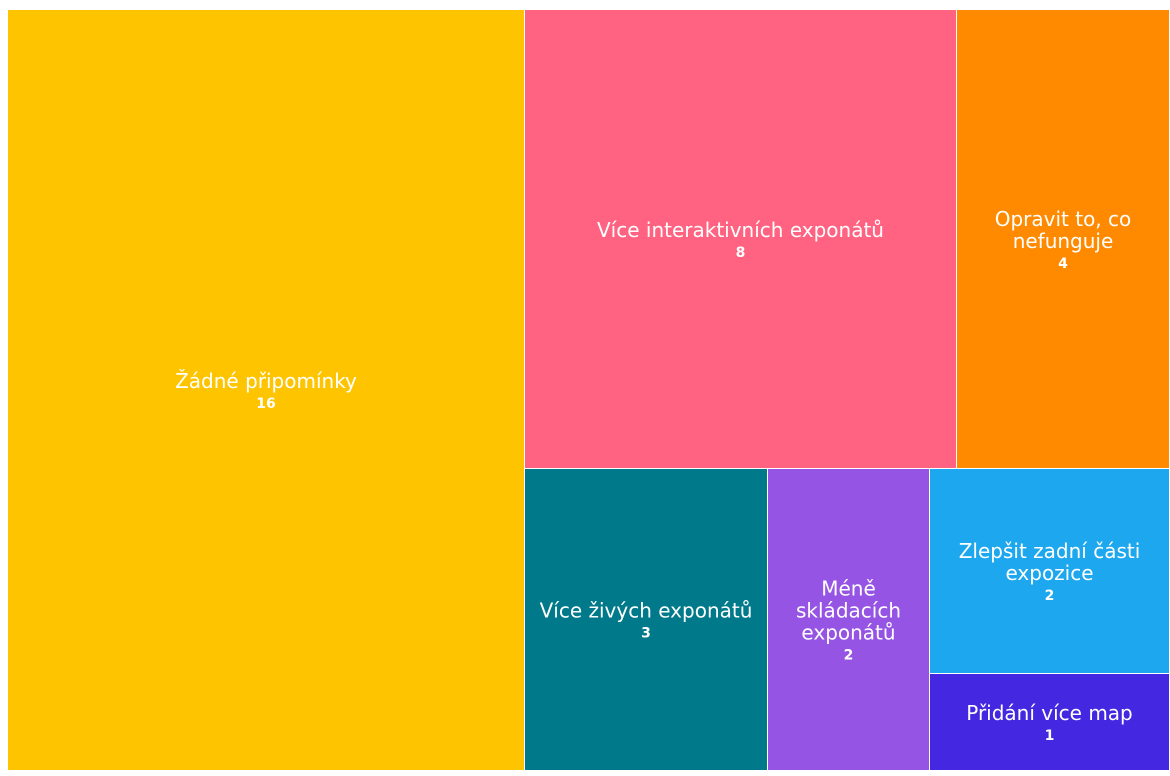  I want to click on treemap-cell: Přidání více map 1, so click(1049, 722).